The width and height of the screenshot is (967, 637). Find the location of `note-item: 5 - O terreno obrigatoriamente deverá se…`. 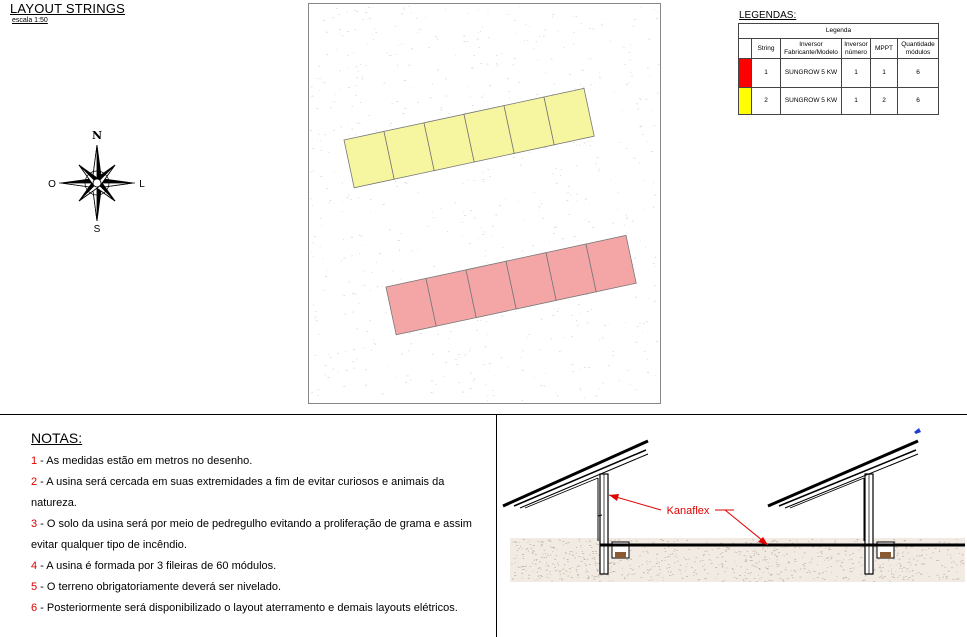

note-item: 5 - O terreno obrigatoriamente deverá se… is located at coordinates (156, 587).